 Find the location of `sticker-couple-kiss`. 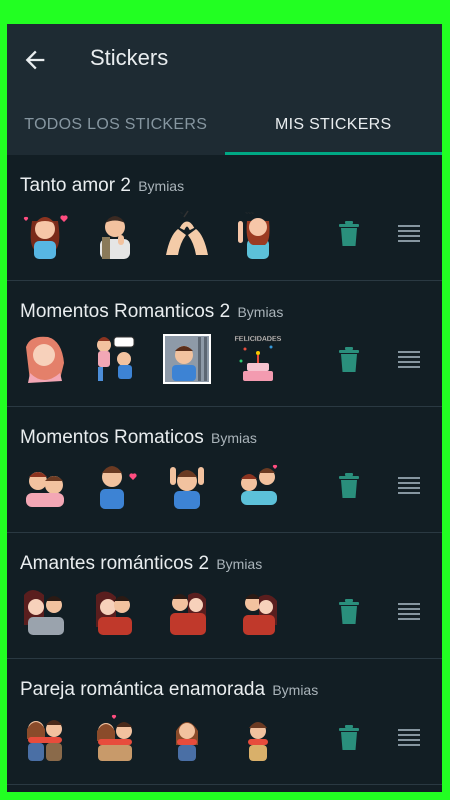

sticker-couple-kiss is located at coordinates (114, 613).